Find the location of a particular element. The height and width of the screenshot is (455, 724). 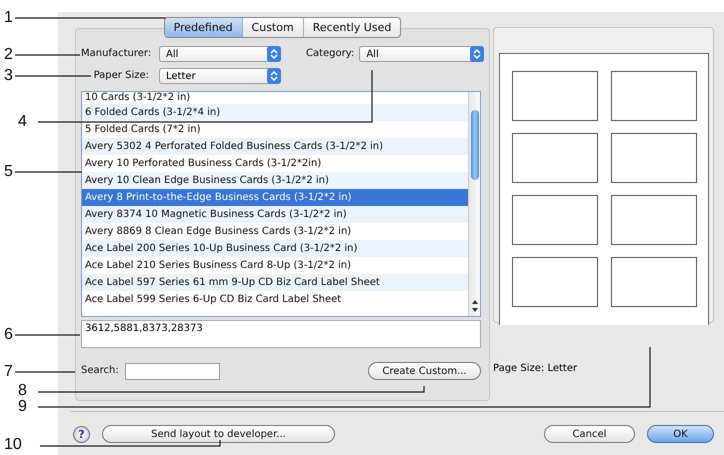

callout-number: 5 is located at coordinates (8, 172).